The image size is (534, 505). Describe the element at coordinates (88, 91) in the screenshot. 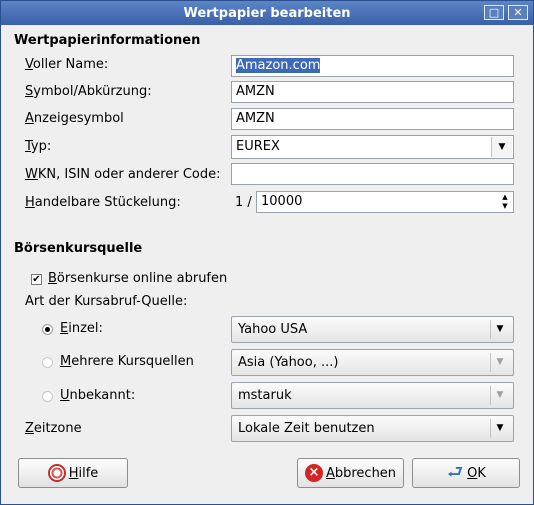

I see `symbol-label: Symbol/Abkürzung:` at that location.